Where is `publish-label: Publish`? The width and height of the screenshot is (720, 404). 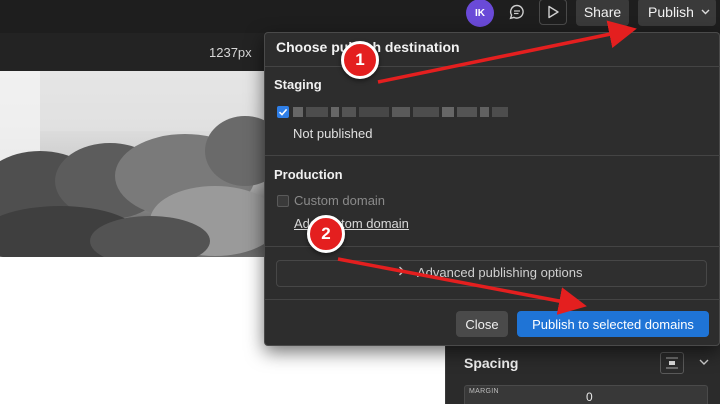
publish-label: Publish is located at coordinates (671, 12).